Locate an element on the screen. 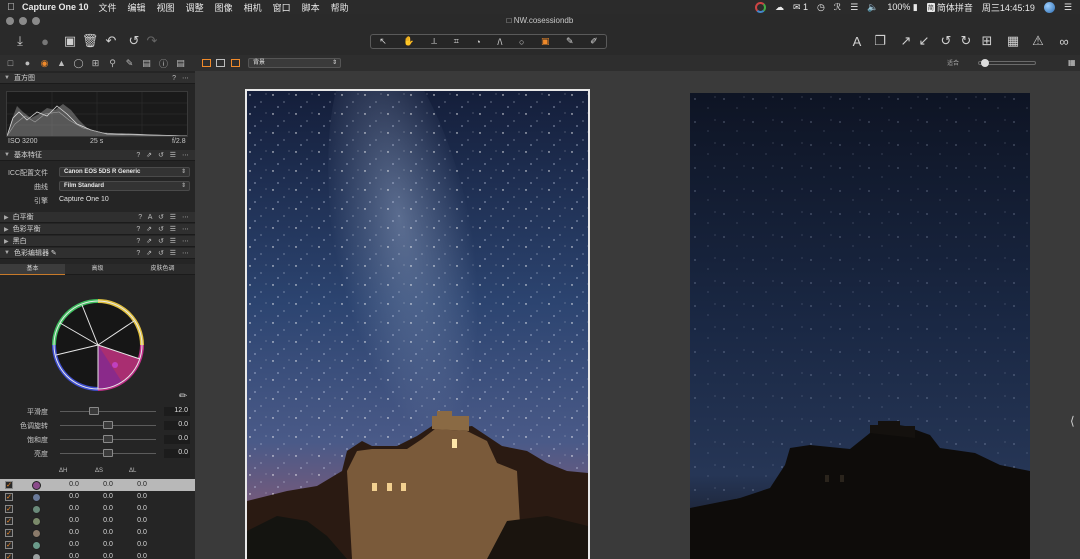 This screenshot has height=559, width=1080. menu-file: 文件 is located at coordinates (108, 7).